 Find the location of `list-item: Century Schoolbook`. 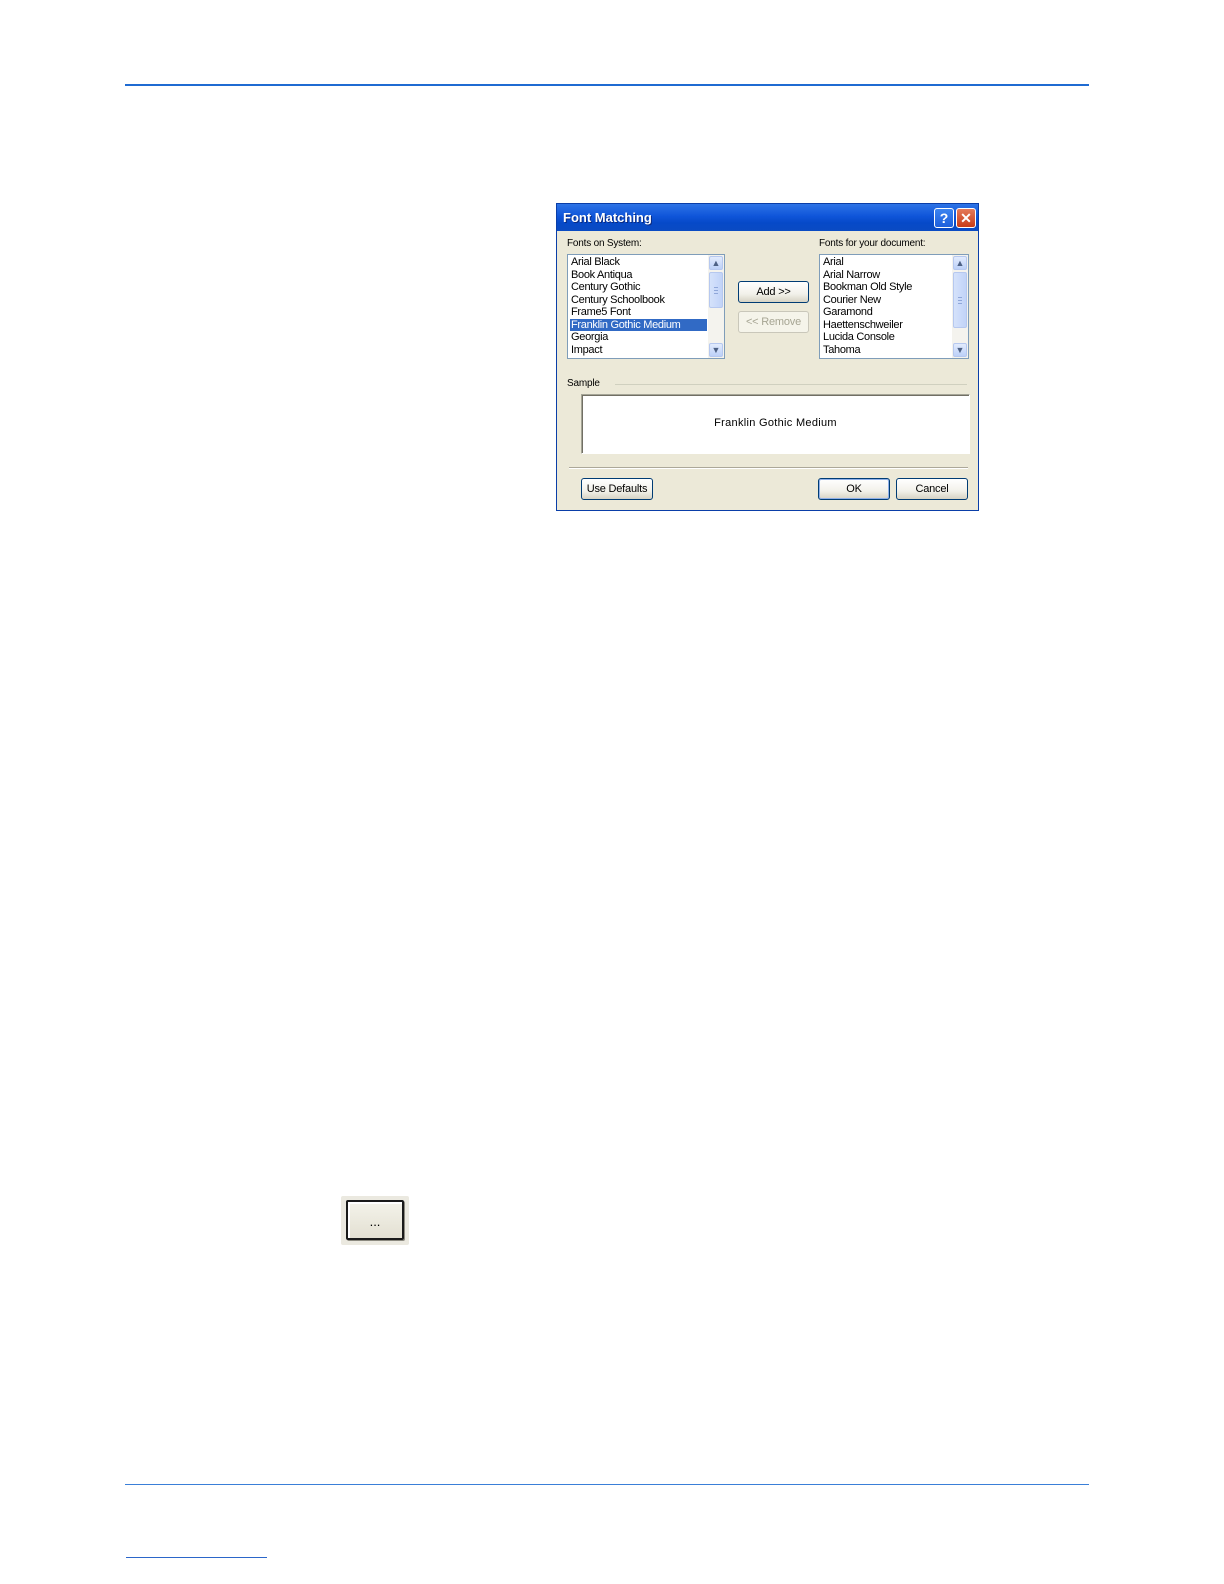

list-item: Century Schoolbook is located at coordinates (638, 300).